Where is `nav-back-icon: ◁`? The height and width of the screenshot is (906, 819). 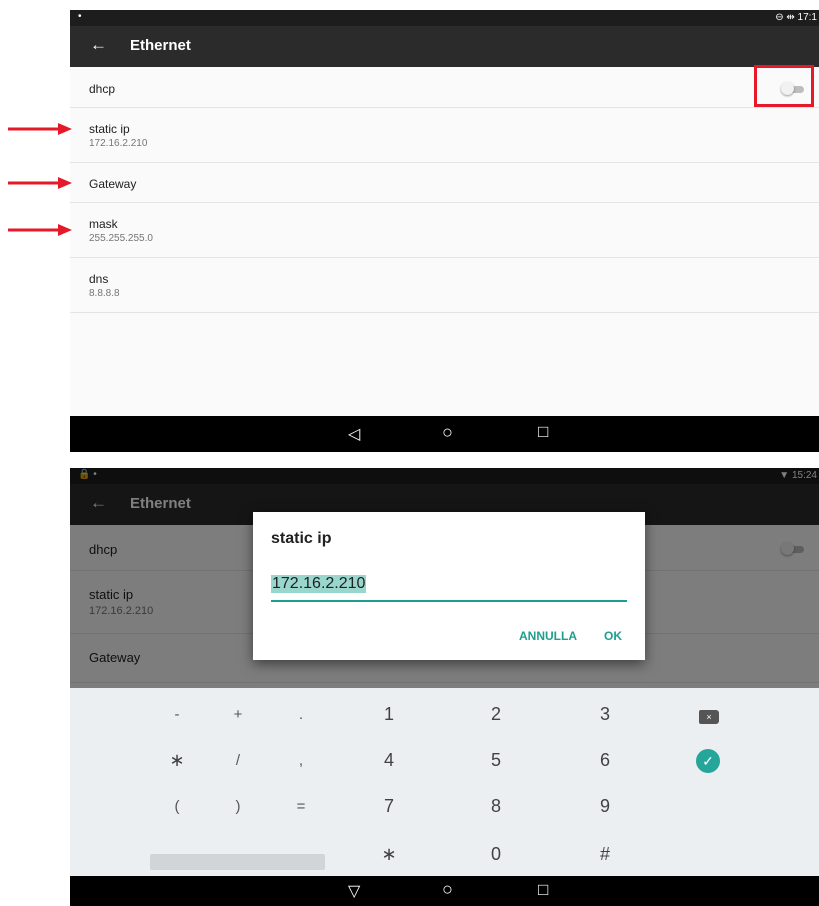
nav-back-icon: ◁ is located at coordinates (354, 434).